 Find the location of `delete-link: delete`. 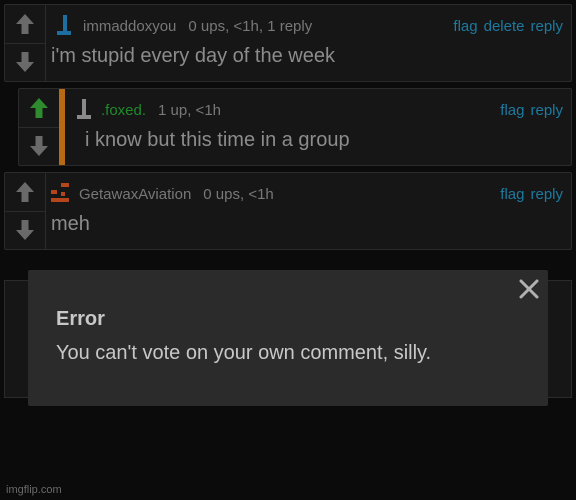

delete-link: delete is located at coordinates (504, 26).